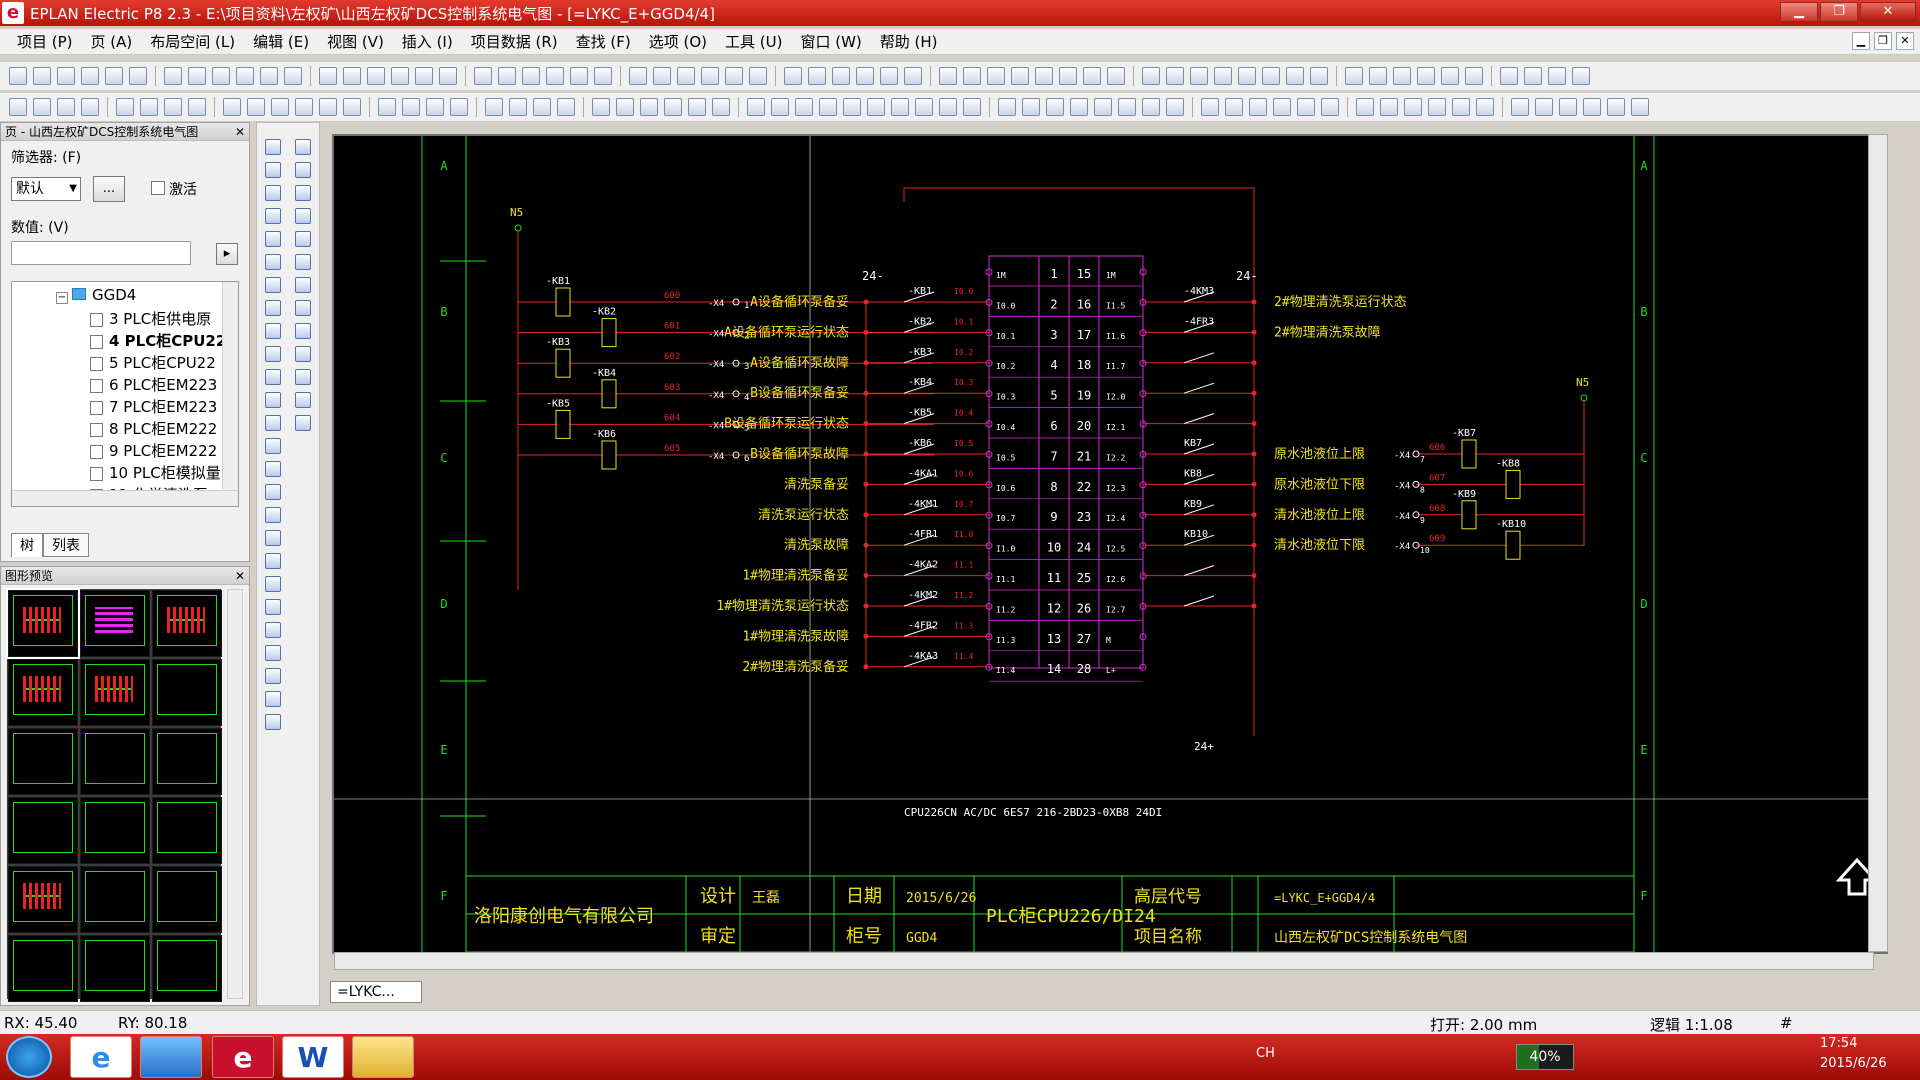  What do you see at coordinates (155, 472) in the screenshot?
I see `tree-item: 10 PLC柜模拟量` at bounding box center [155, 472].